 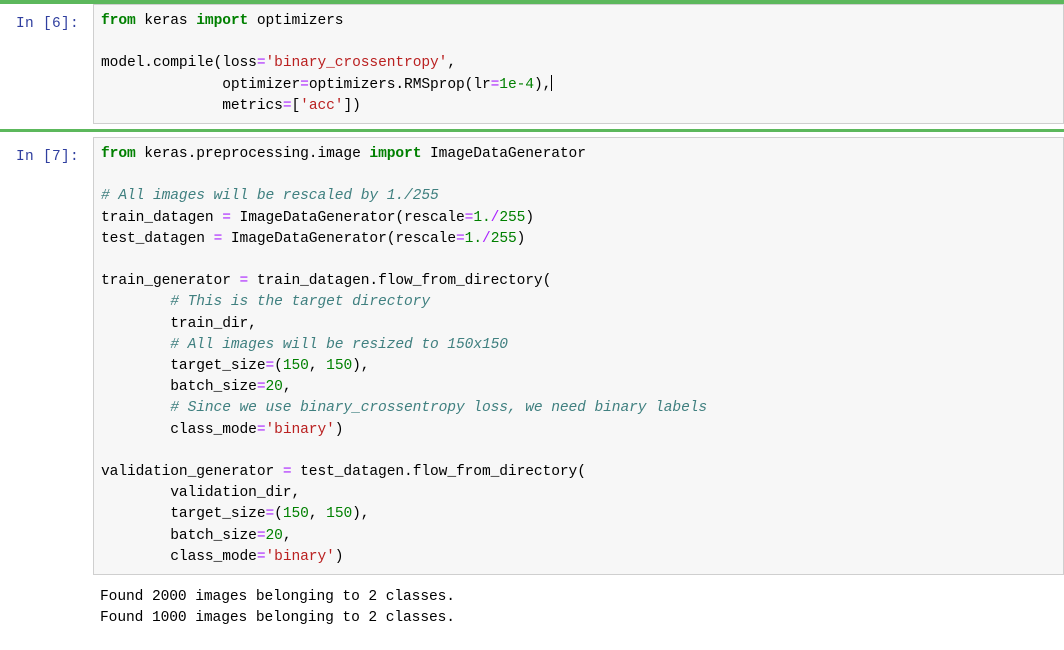 What do you see at coordinates (542, 84) in the screenshot?
I see `token-close-paren: ),` at bounding box center [542, 84].